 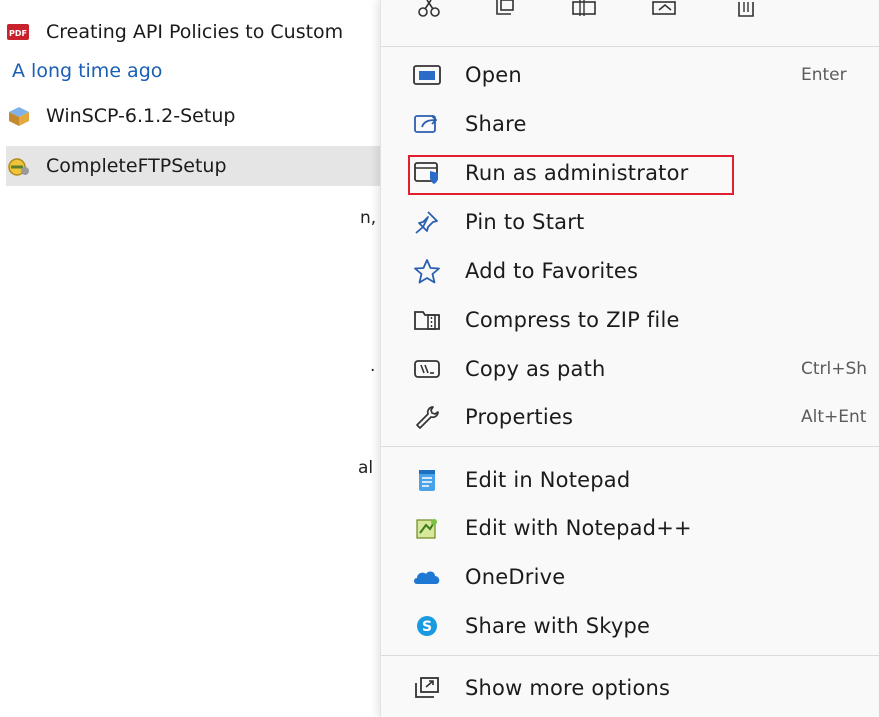 I want to click on rename-icon, so click(x=585, y=11).